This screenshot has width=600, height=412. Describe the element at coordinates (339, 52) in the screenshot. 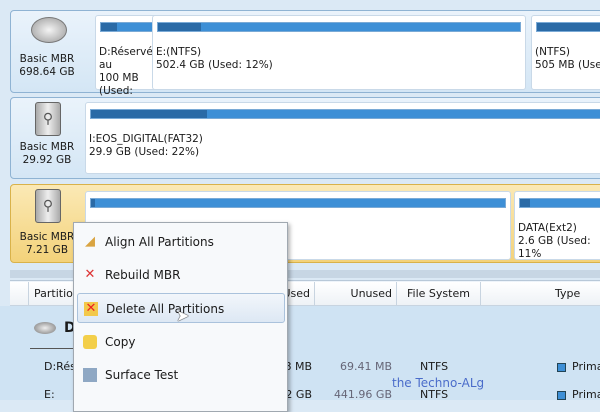

I see `partition: E:(NTFS) 502.4 GB (Used: 12%)` at that location.